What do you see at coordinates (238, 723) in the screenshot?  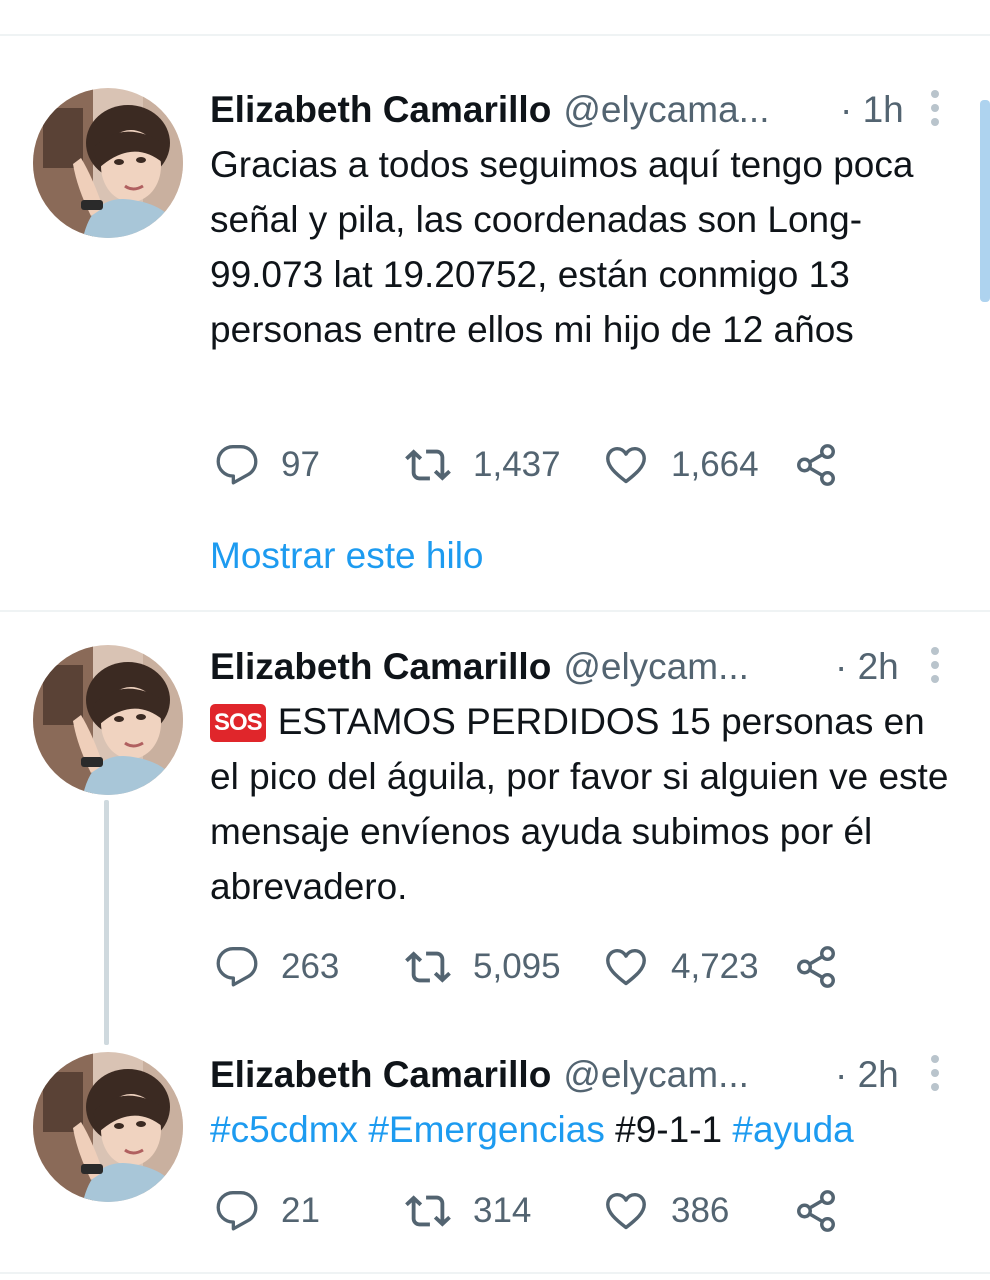 I see `sos-emoji-icon: SOS` at bounding box center [238, 723].